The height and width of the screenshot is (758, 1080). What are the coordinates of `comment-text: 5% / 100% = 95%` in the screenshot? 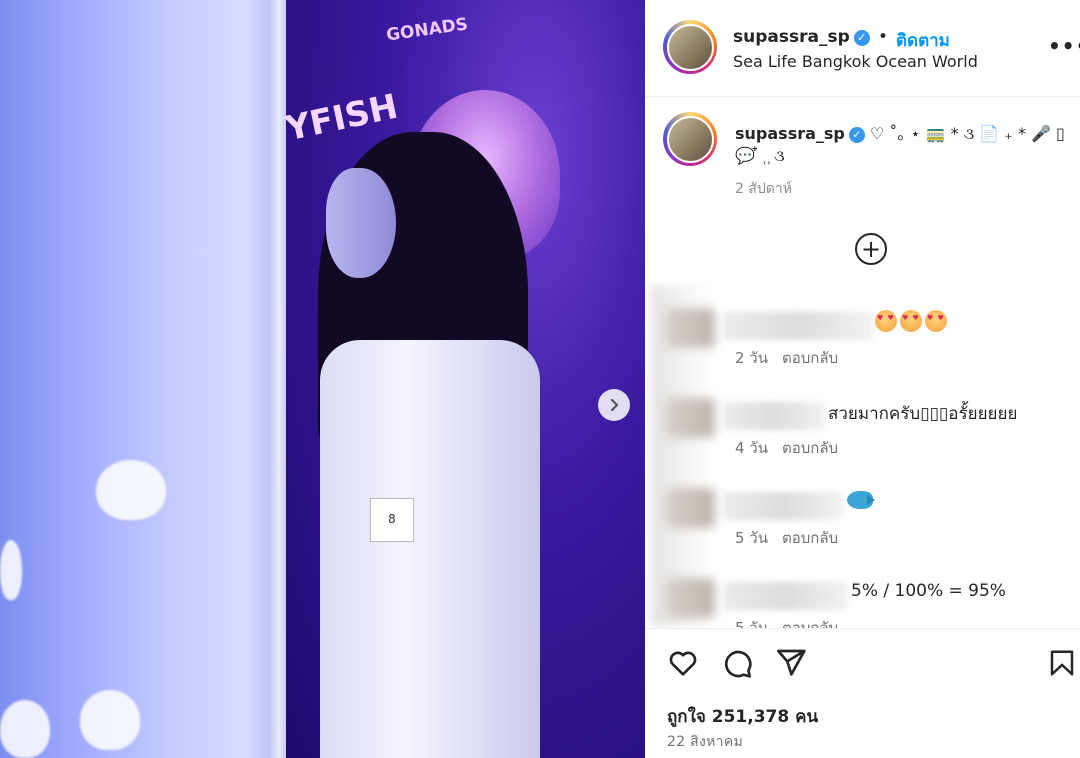 It's located at (928, 591).